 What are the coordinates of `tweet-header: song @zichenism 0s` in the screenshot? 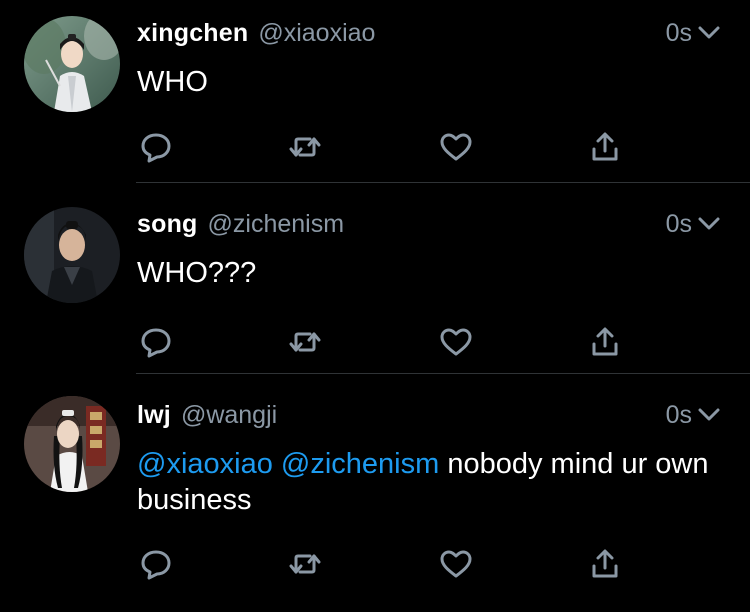 It's located at (428, 224).